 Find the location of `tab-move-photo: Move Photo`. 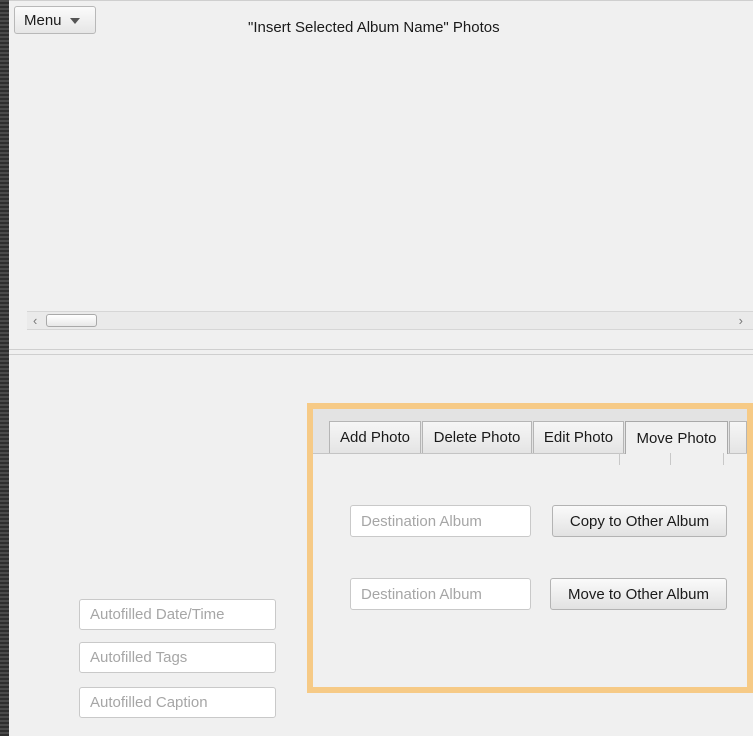

tab-move-photo: Move Photo is located at coordinates (676, 437).